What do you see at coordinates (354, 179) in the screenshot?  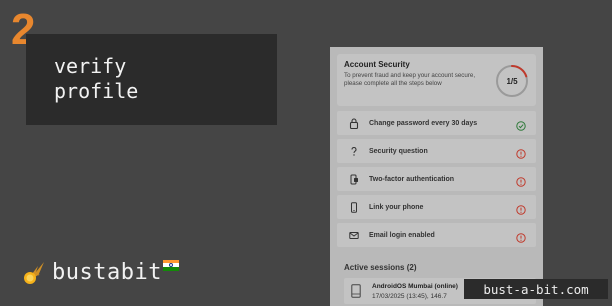 I see `two-factor-icon` at bounding box center [354, 179].